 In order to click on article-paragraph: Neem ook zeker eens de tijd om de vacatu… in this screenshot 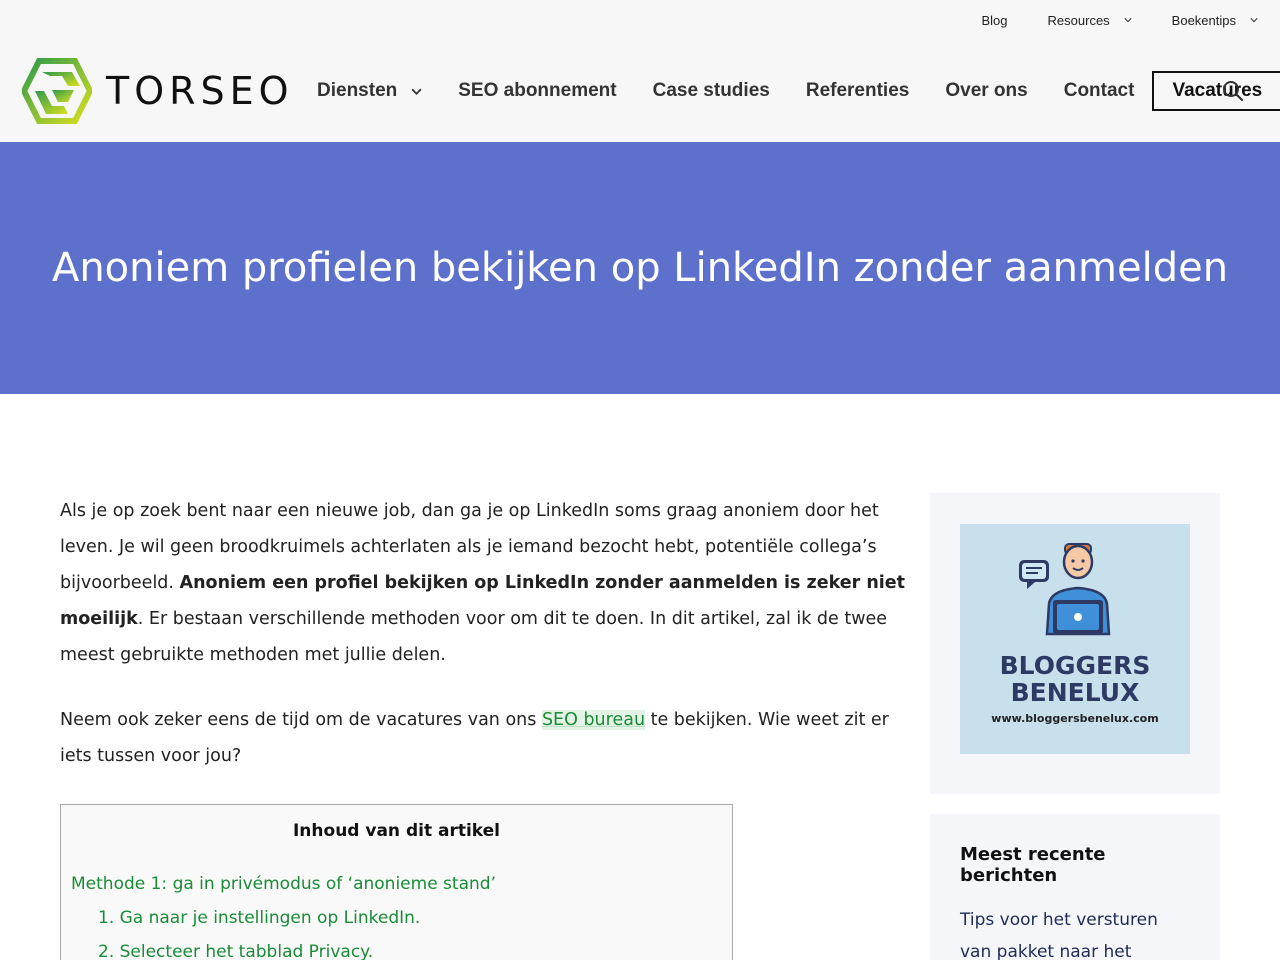, I will do `click(485, 738)`.